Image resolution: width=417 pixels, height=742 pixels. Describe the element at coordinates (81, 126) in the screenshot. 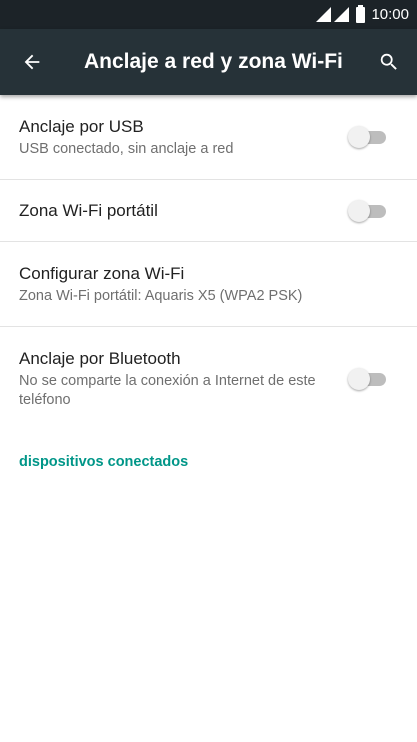

I see `item-title: Anclaje por USB` at that location.